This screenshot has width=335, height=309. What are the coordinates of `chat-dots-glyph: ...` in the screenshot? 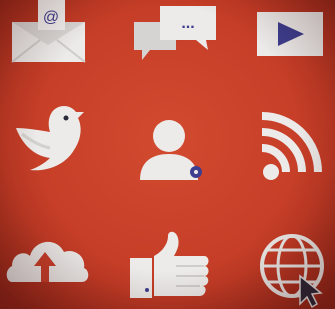 It's located at (187, 23).